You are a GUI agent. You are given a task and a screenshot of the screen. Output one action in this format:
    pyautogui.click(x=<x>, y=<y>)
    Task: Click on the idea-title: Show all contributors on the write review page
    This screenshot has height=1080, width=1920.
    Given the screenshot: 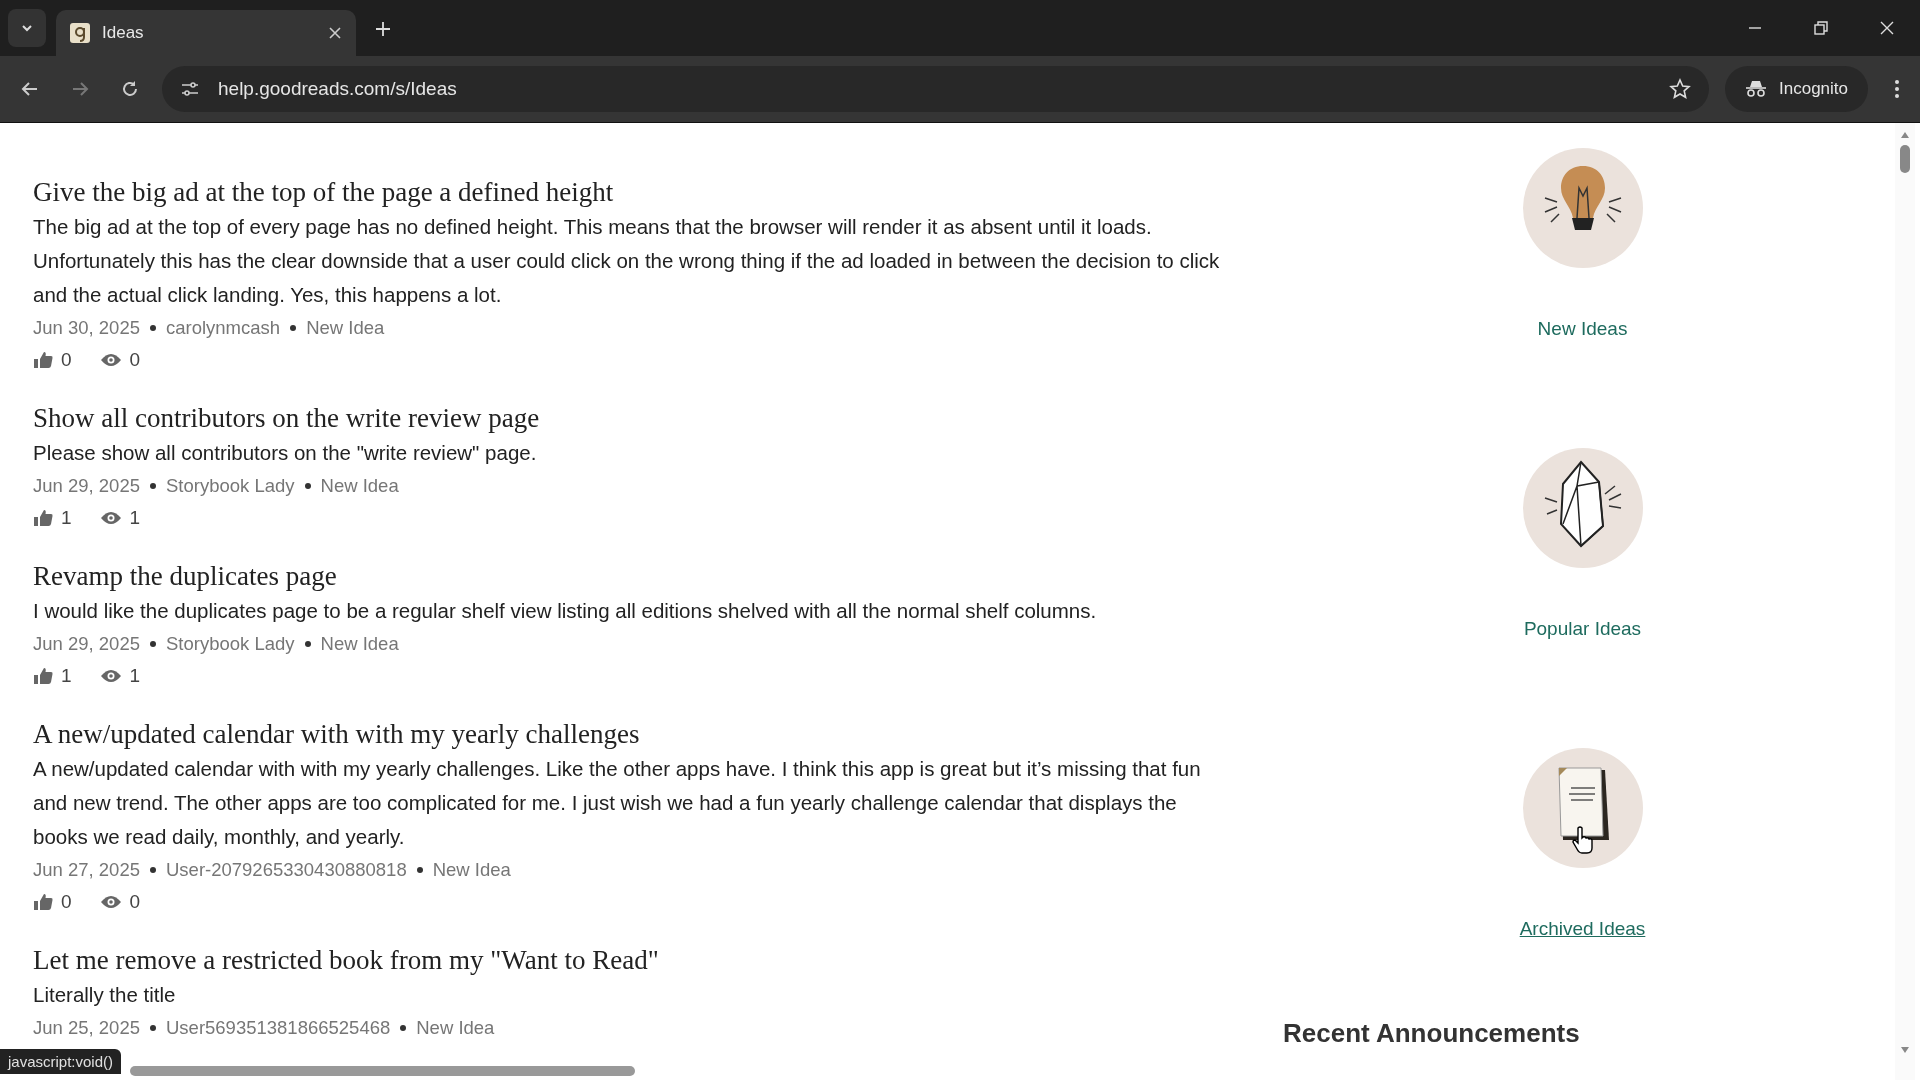 What is the action you would take?
    pyautogui.click(x=651, y=418)
    